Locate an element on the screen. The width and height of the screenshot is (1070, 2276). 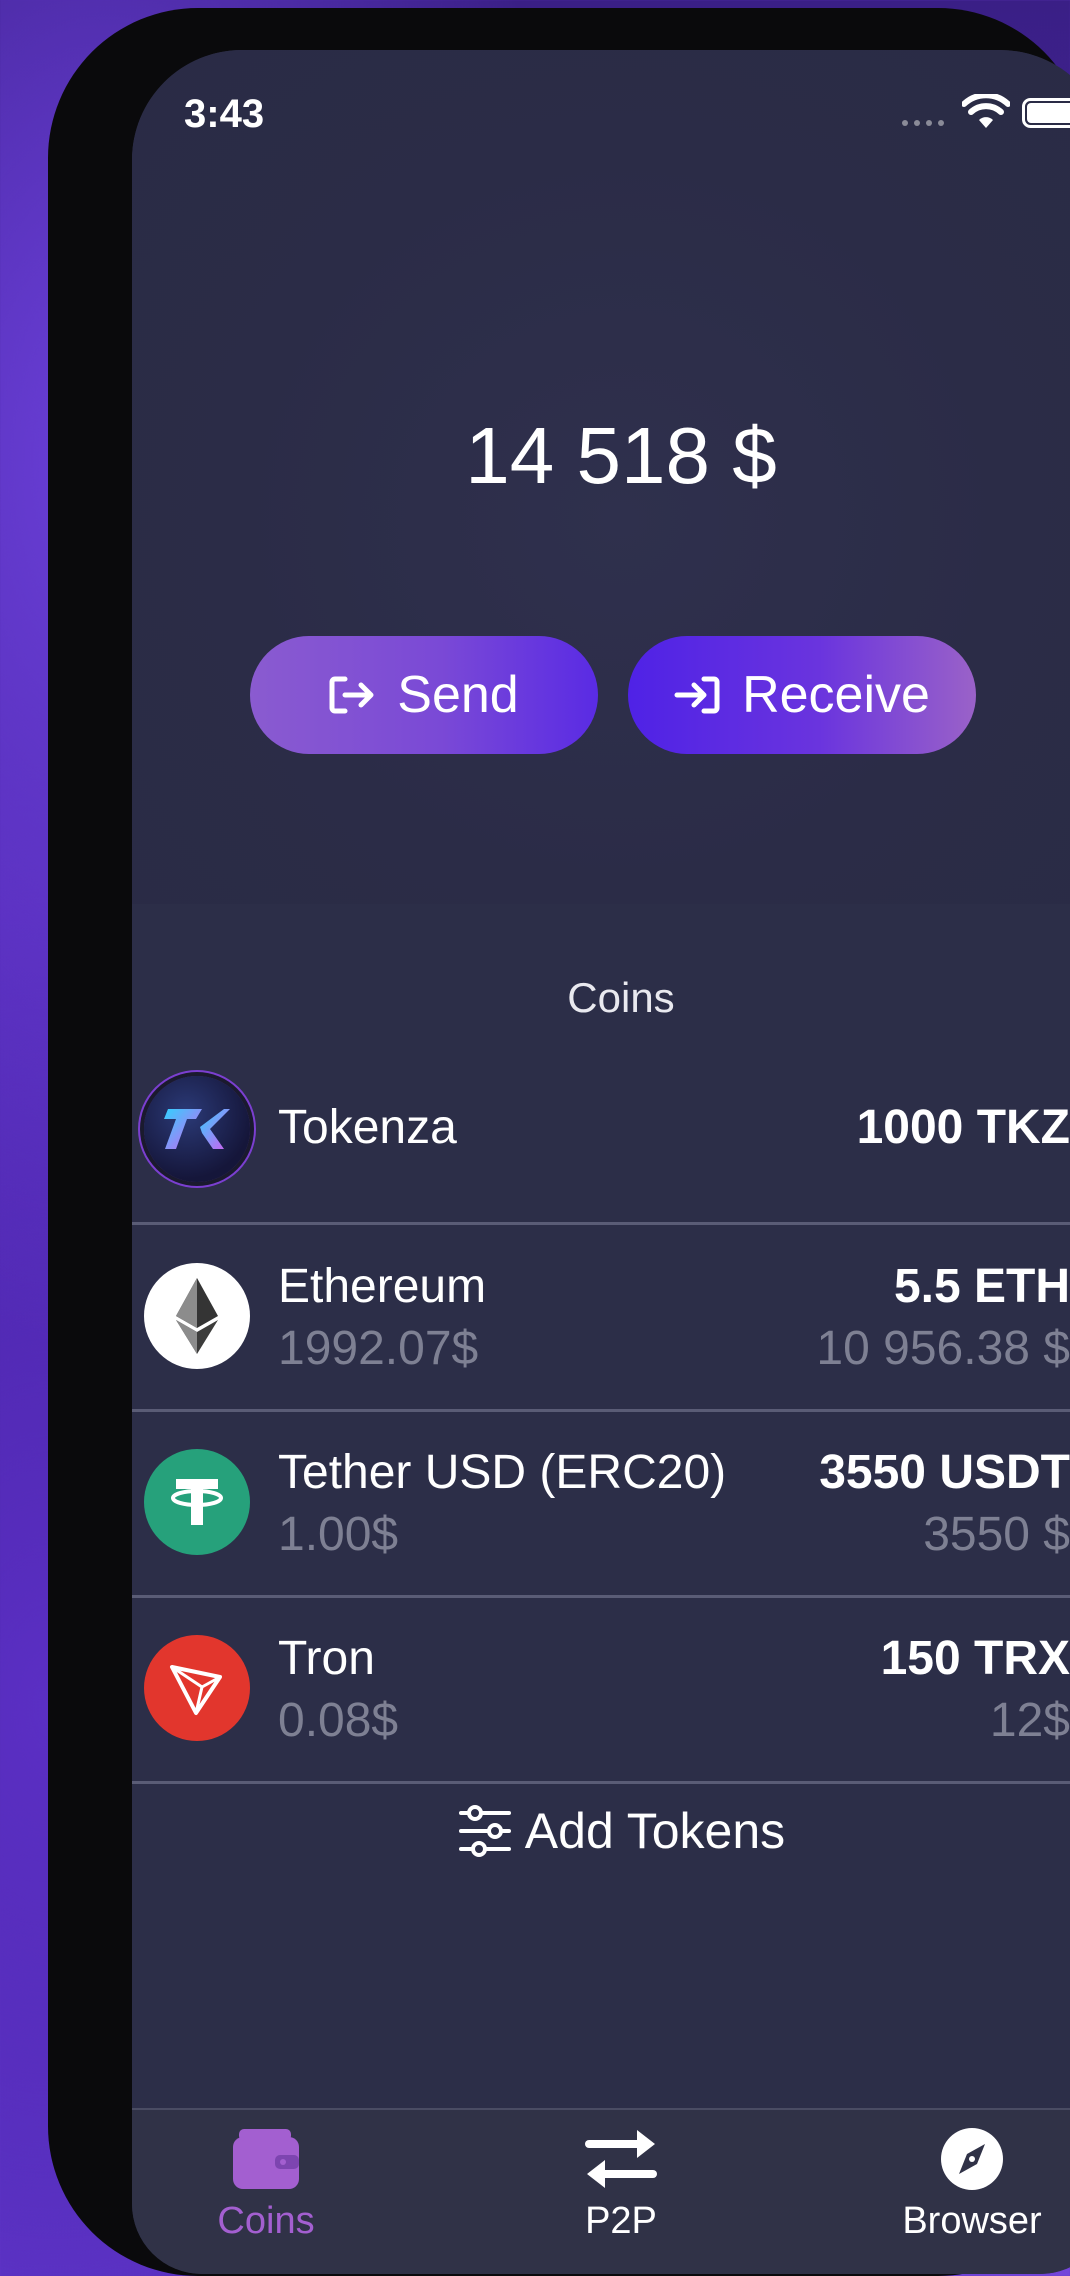
receive-button: Receive is located at coordinates (802, 695).